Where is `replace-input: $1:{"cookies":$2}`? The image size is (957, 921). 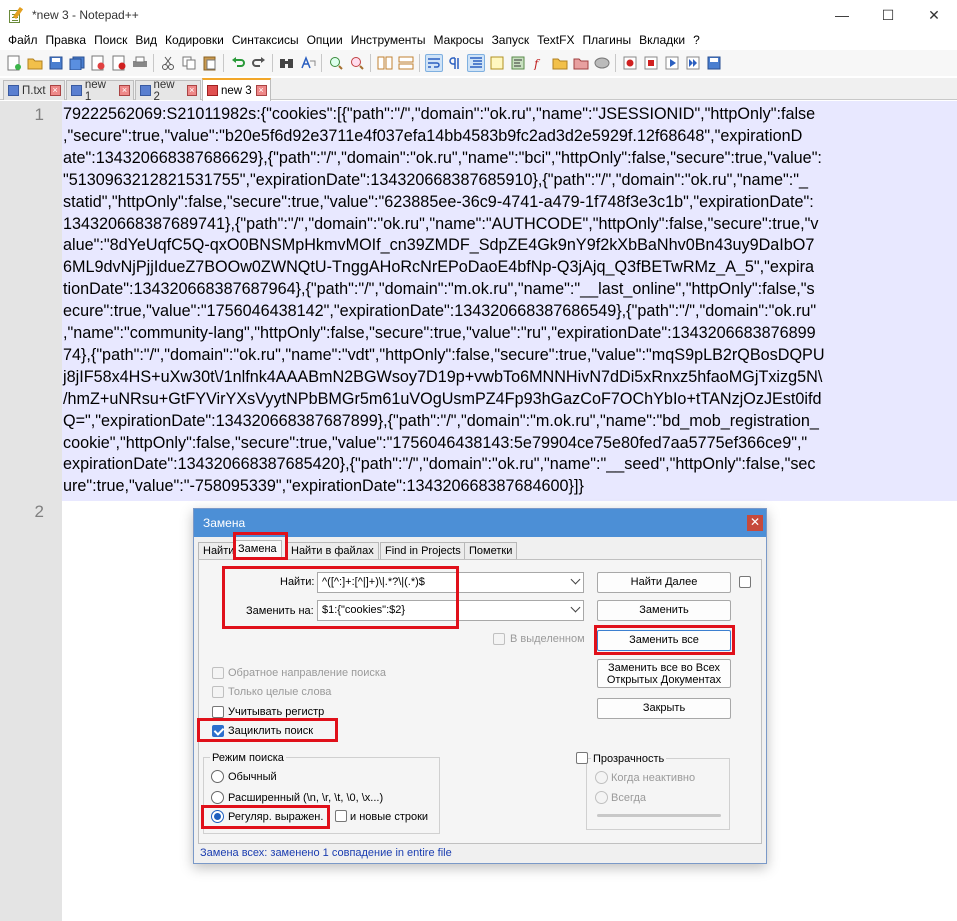
replace-input: $1:{"cookies":$2} is located at coordinates (450, 610).